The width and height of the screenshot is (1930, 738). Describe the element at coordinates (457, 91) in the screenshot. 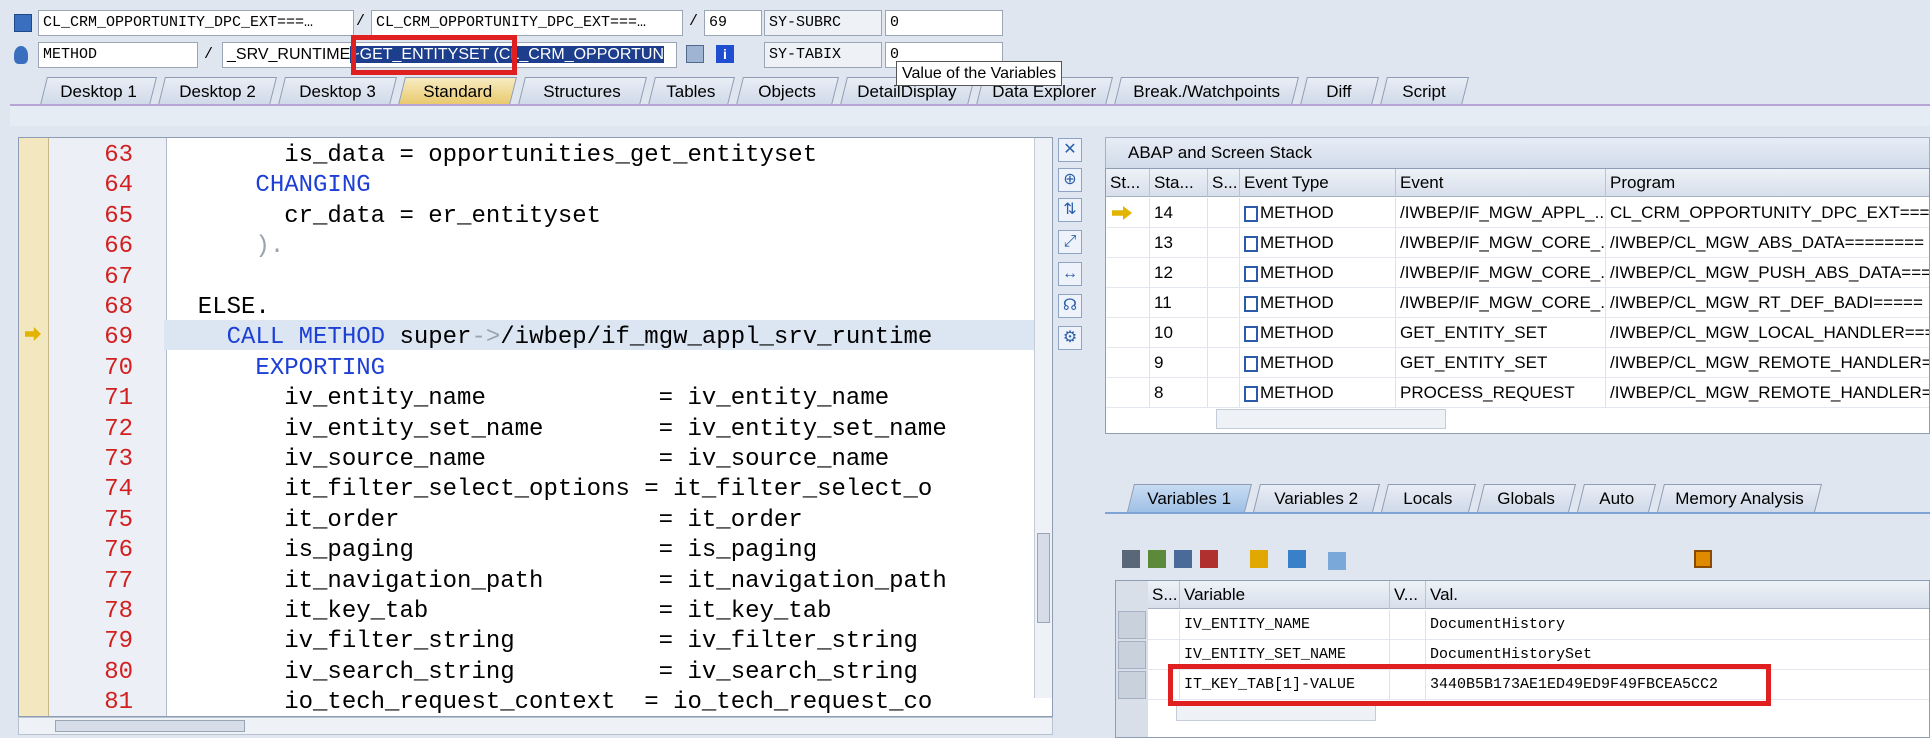

I see `tab-standard: Standard` at that location.